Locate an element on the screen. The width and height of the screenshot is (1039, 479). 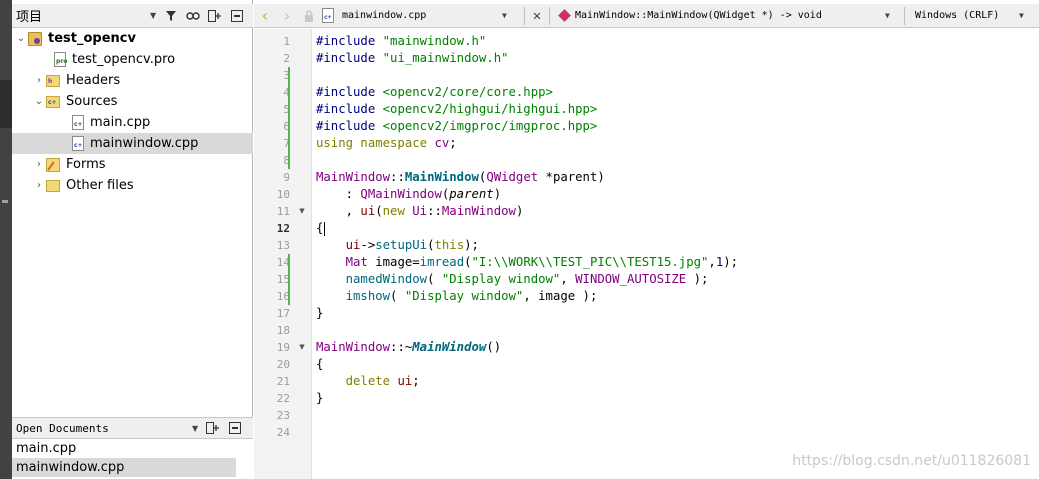
code-token: "Display window" is located at coordinates (501, 279).